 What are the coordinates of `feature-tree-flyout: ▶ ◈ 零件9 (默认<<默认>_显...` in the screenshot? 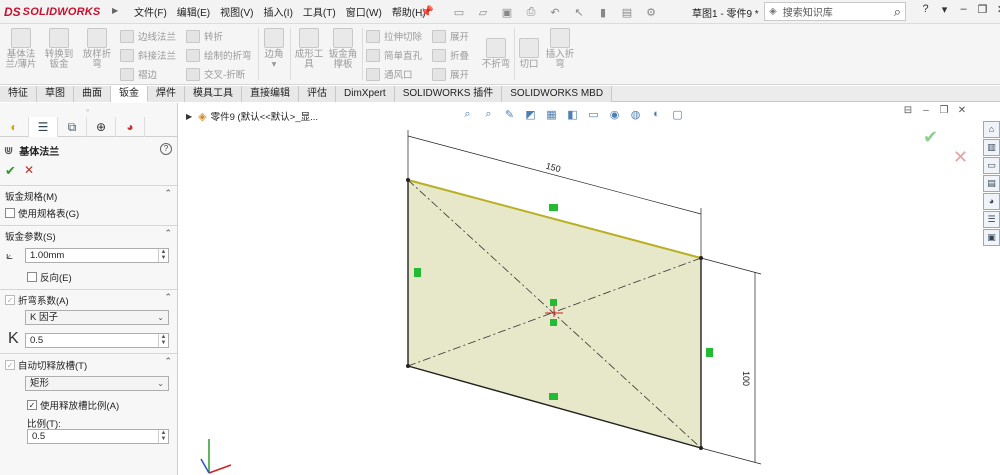 It's located at (252, 116).